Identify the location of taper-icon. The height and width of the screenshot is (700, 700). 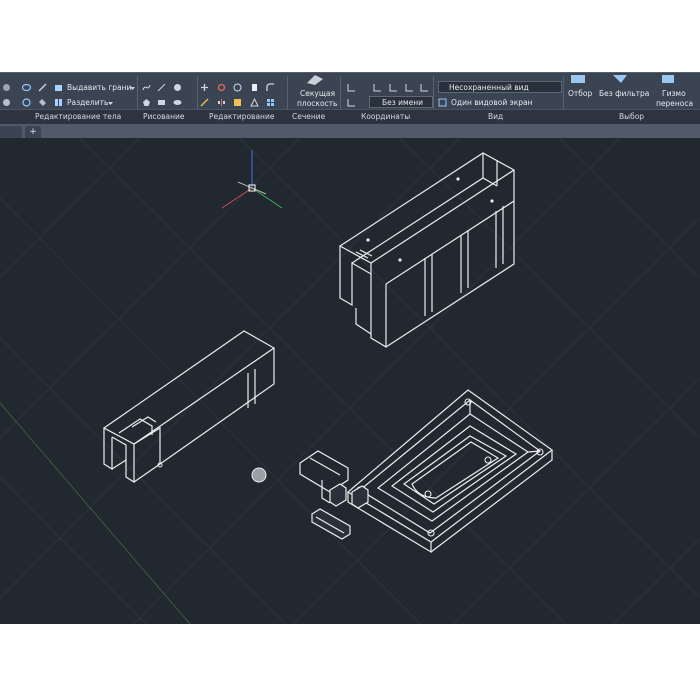
(42, 87).